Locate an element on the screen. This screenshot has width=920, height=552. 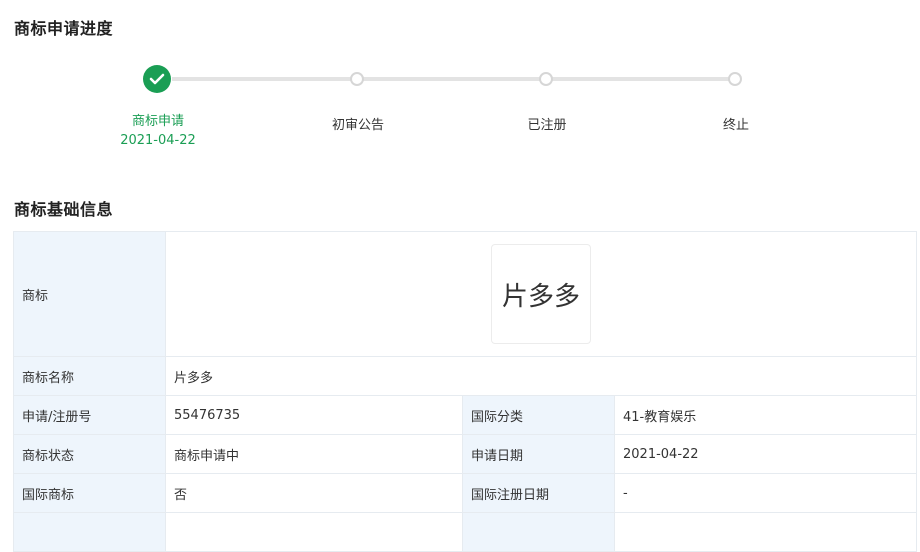
table-row: 国际商标 否 国际注册日期 - is located at coordinates (465, 493).